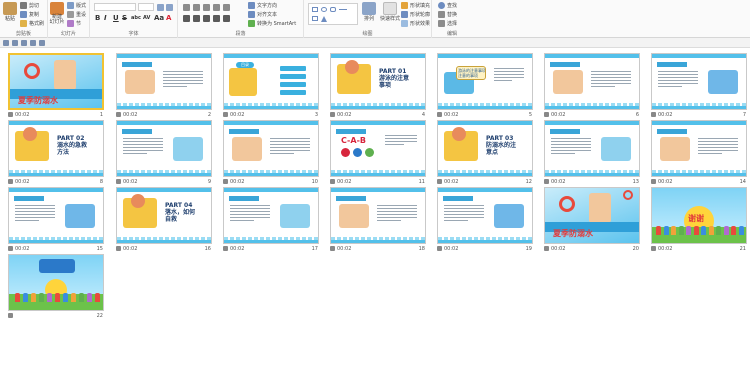 Image resolution: width=750 pixels, height=379 pixels. Describe the element at coordinates (485, 81) in the screenshot. I see `slide-thumbnail: 游泳的注意事项 注意的事项` at that location.